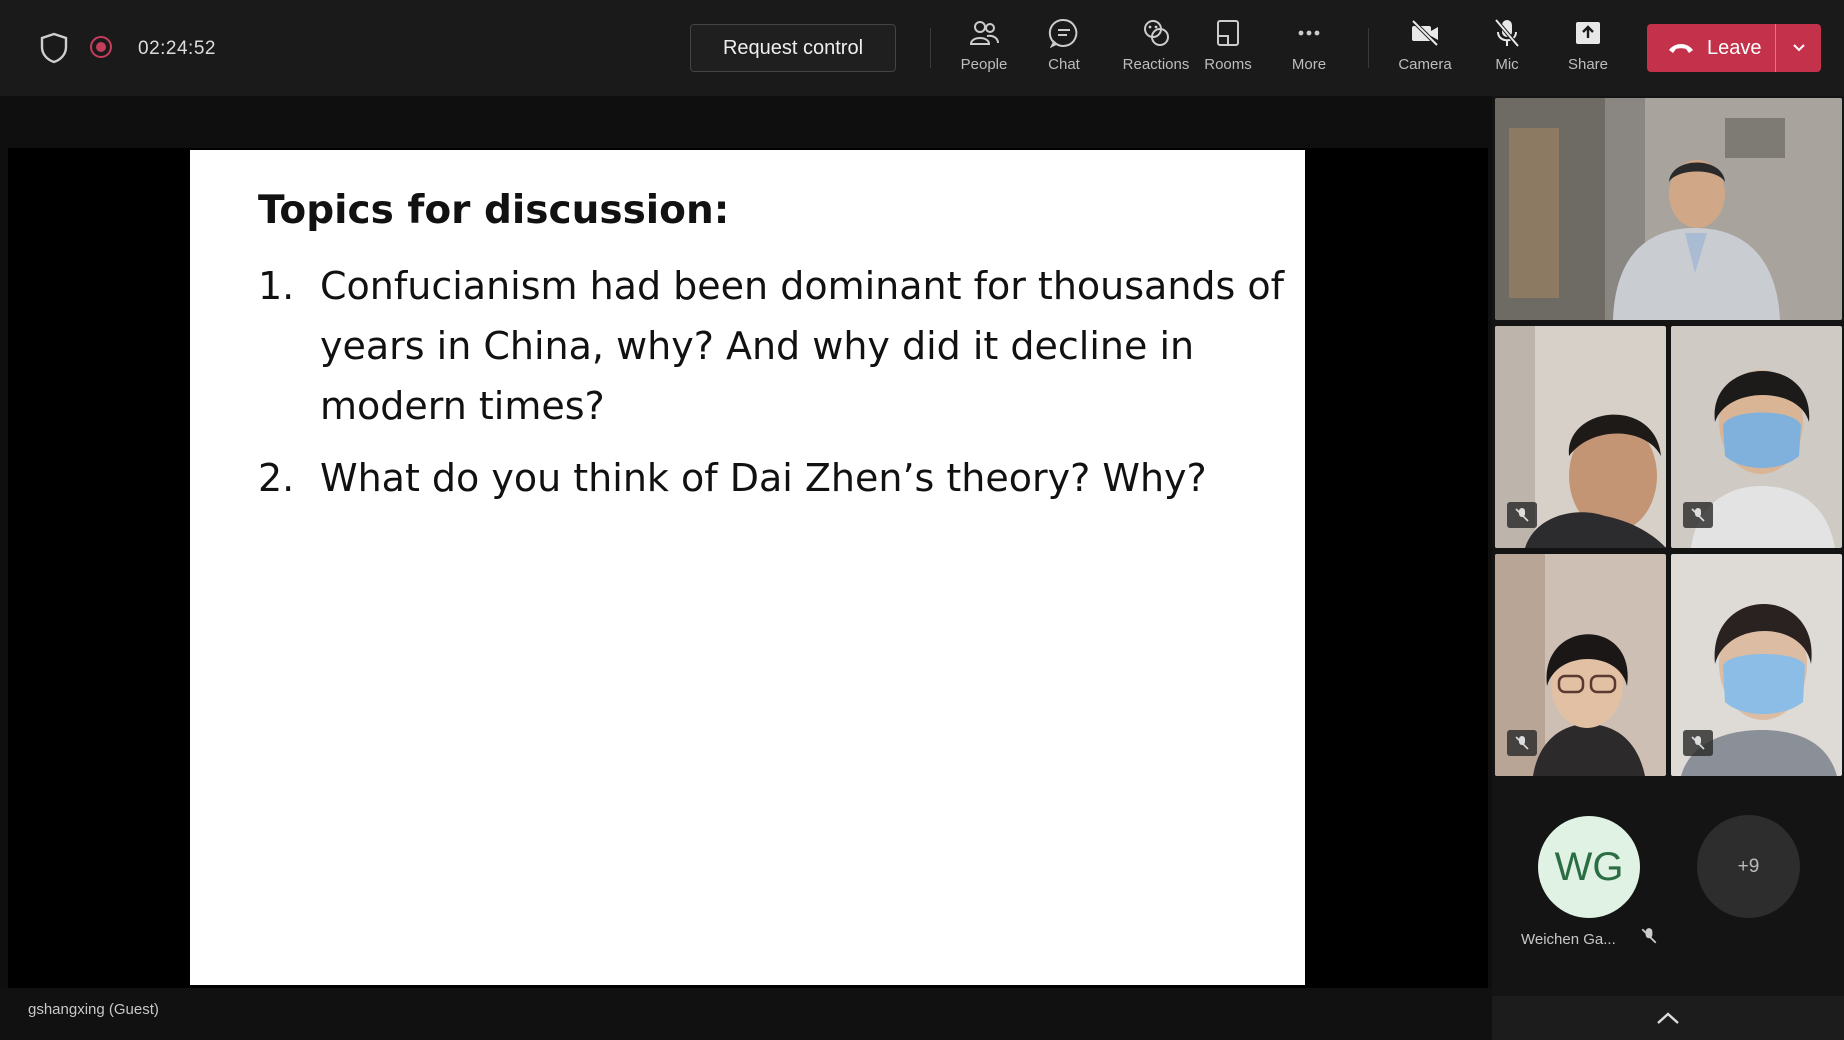  I want to click on shield-icon, so click(54, 48).